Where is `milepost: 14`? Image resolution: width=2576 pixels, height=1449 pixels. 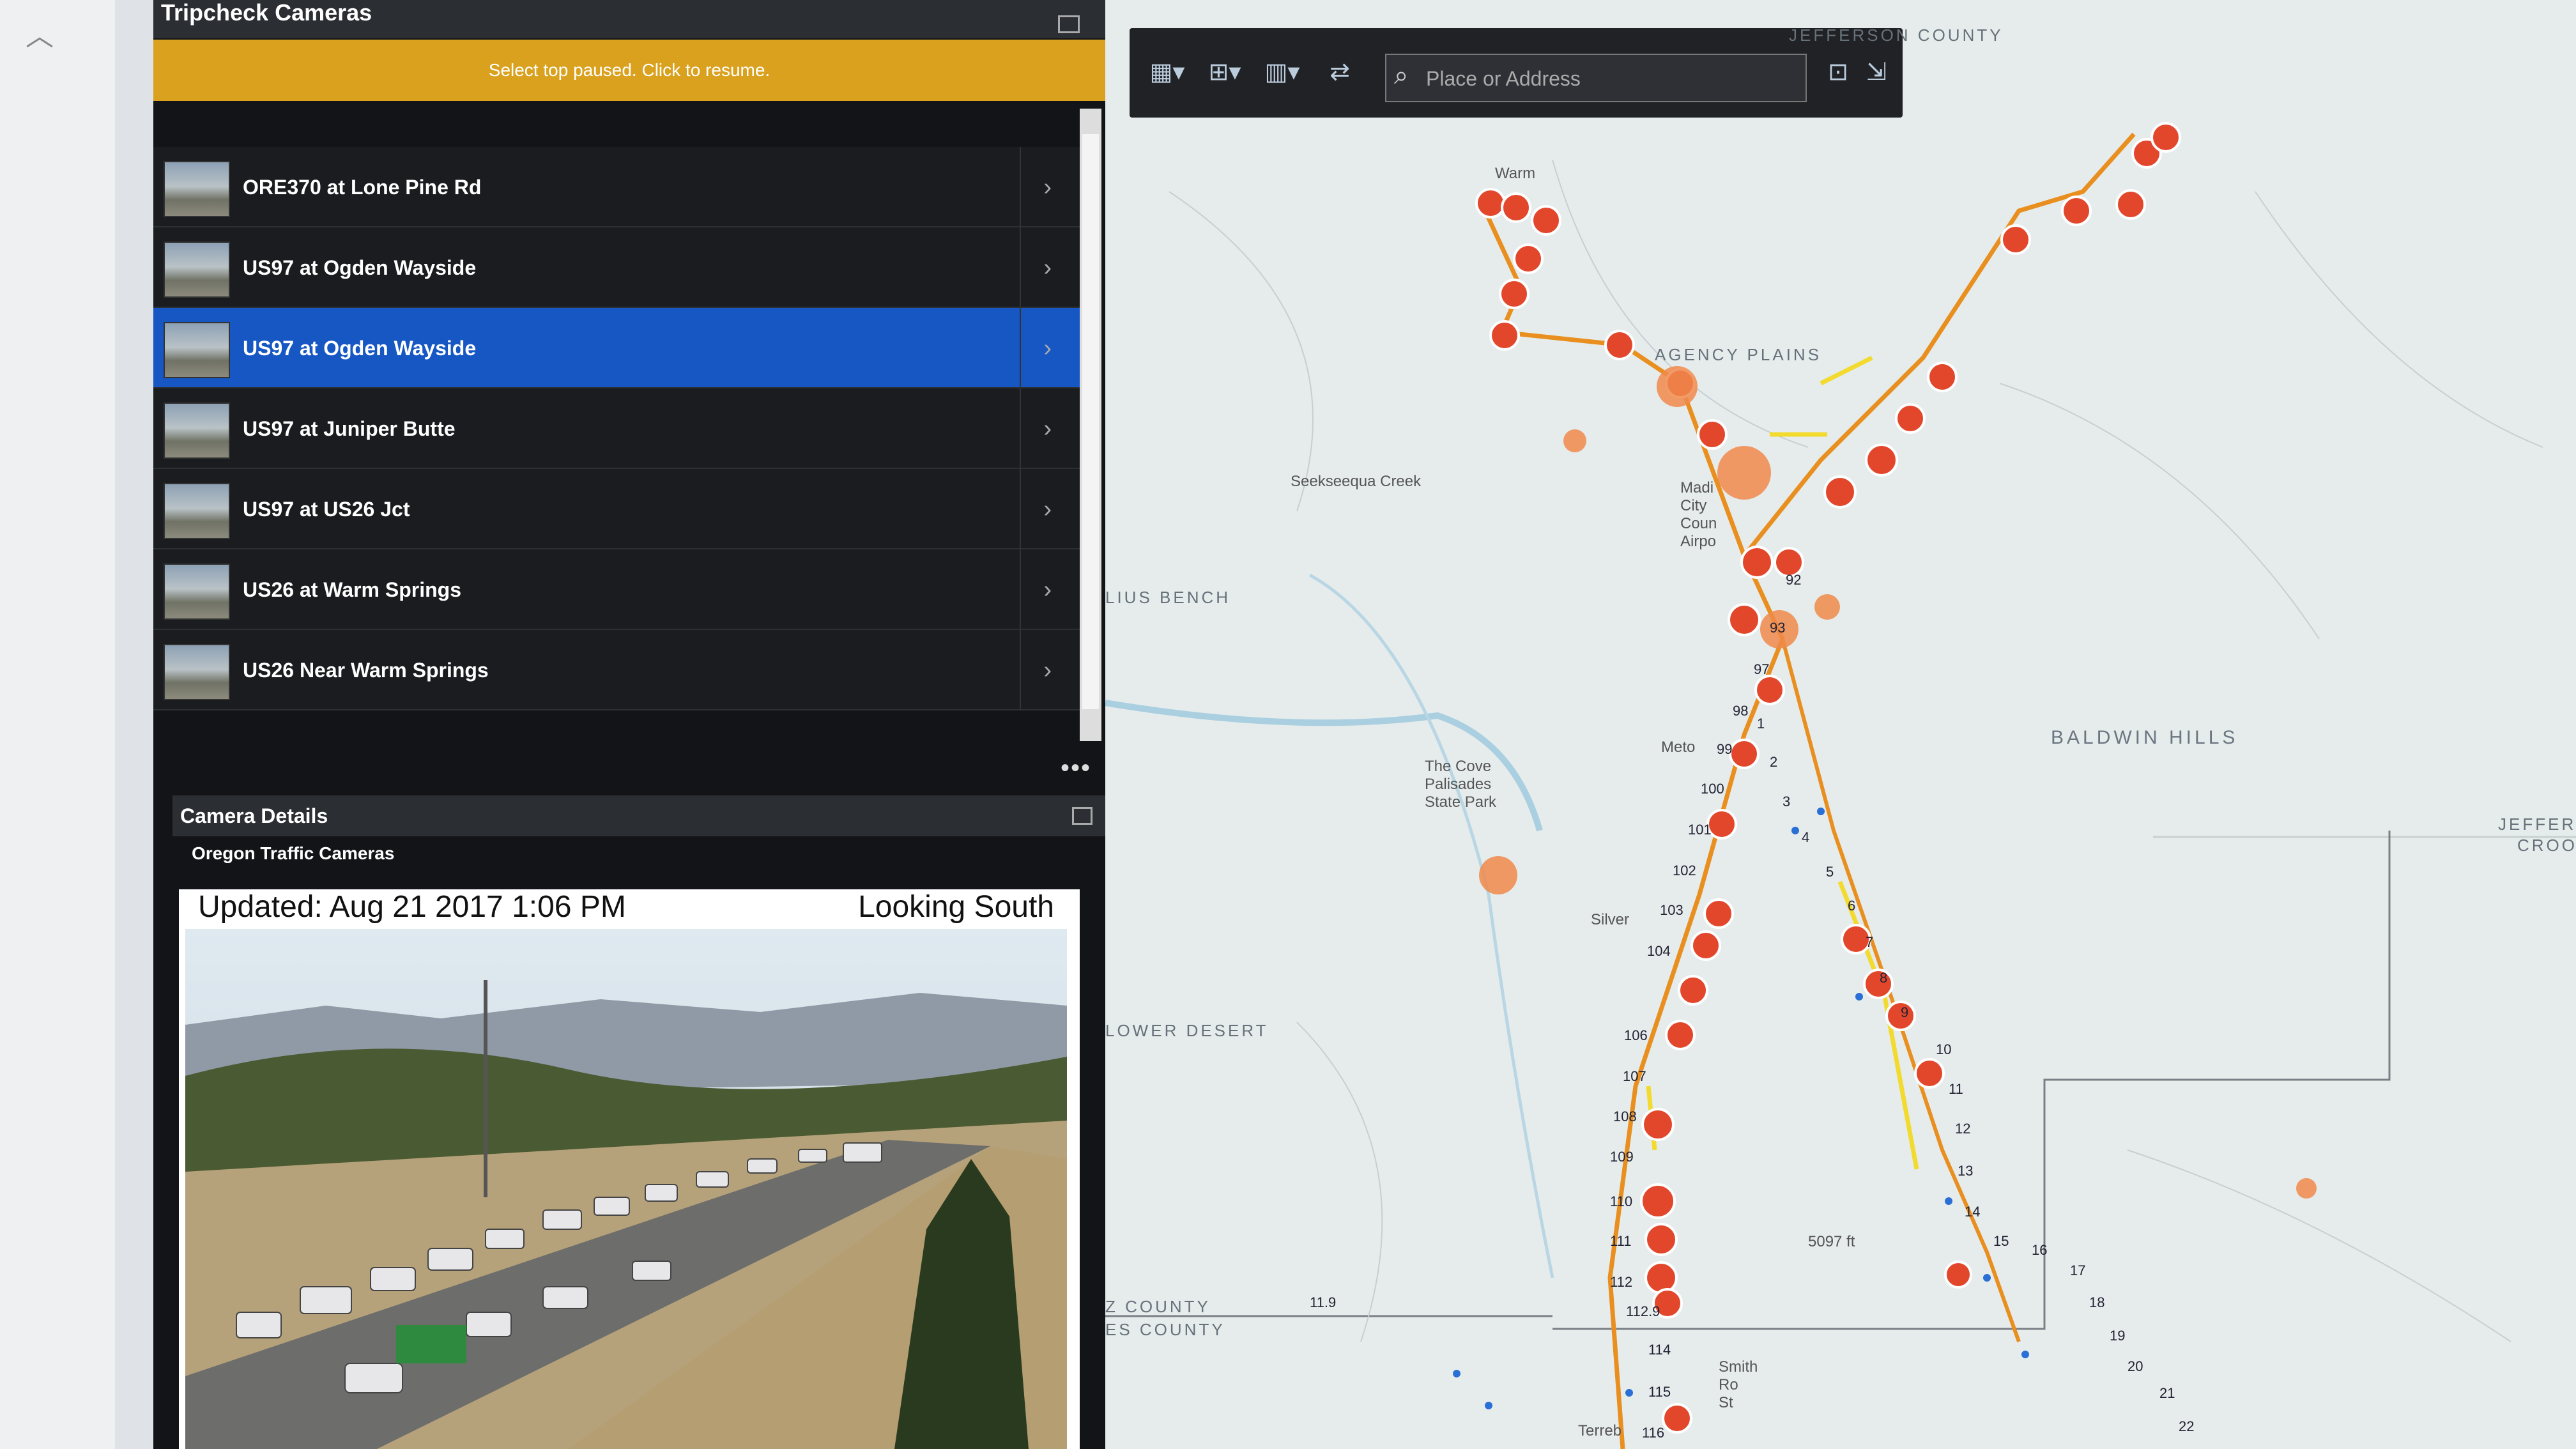
milepost: 14 is located at coordinates (1973, 1212).